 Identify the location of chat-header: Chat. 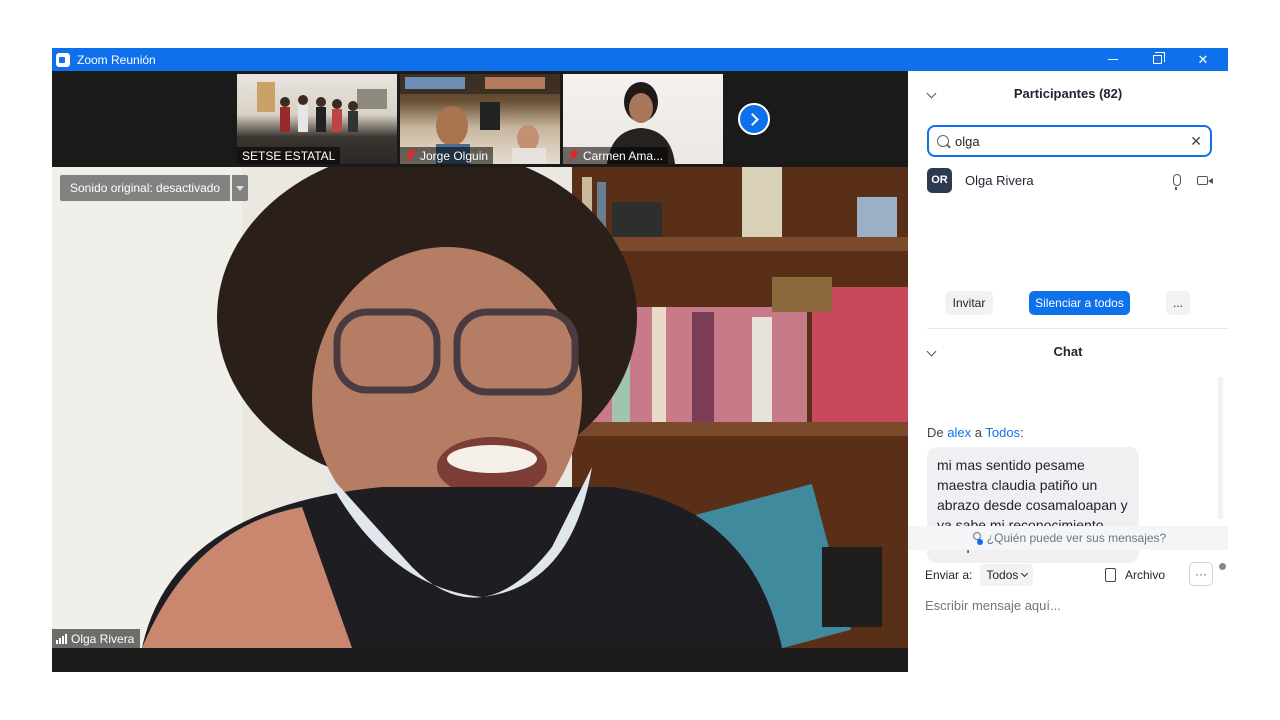
(1068, 351).